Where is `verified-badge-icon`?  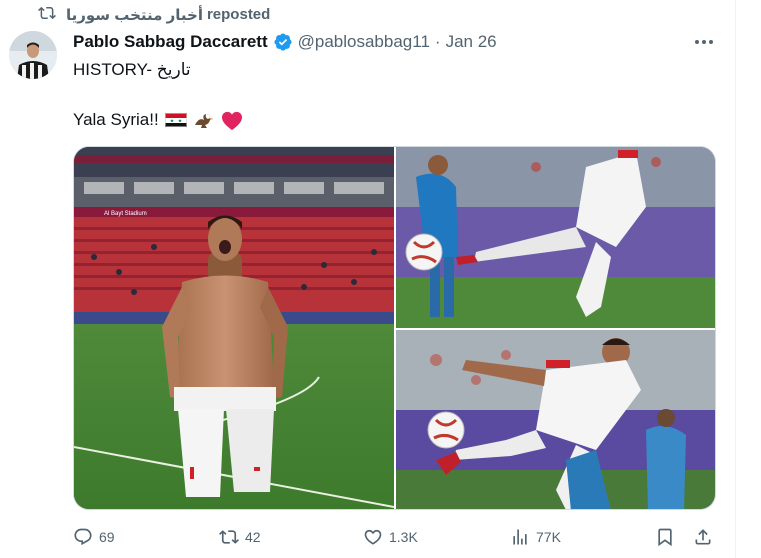 verified-badge-icon is located at coordinates (283, 42).